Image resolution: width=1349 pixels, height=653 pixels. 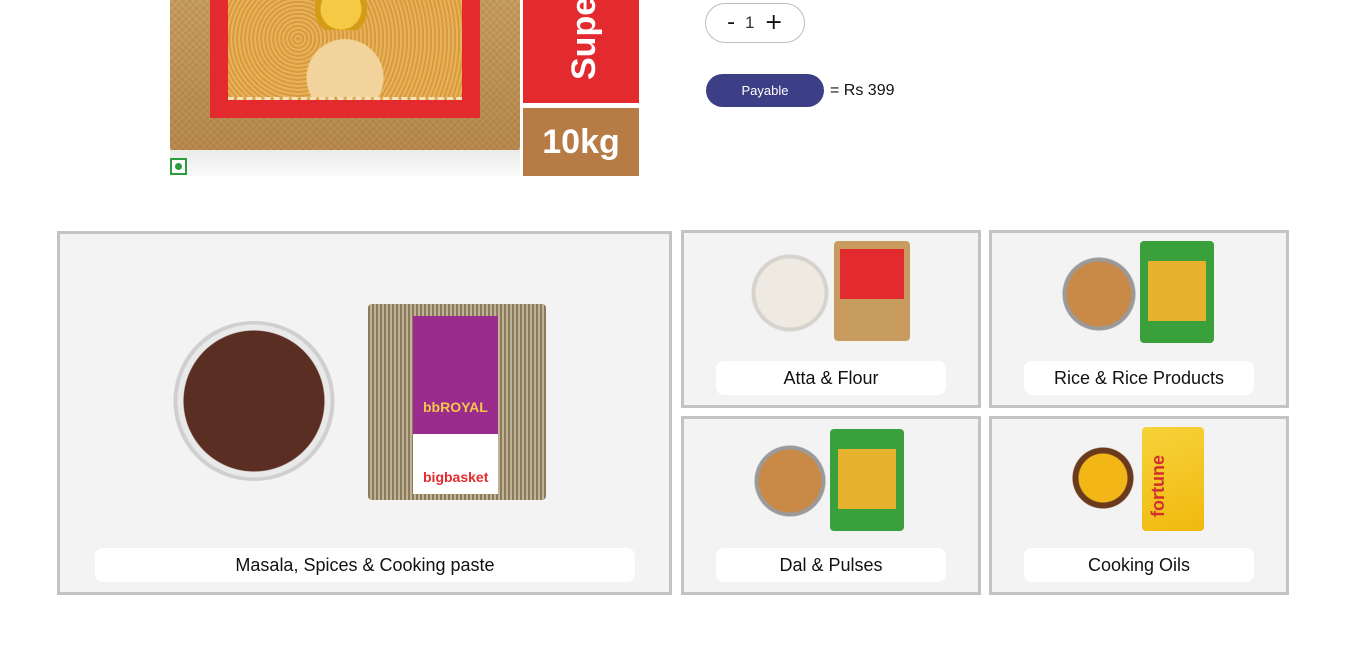 I want to click on increase-quantity-button: +, so click(x=773, y=23).